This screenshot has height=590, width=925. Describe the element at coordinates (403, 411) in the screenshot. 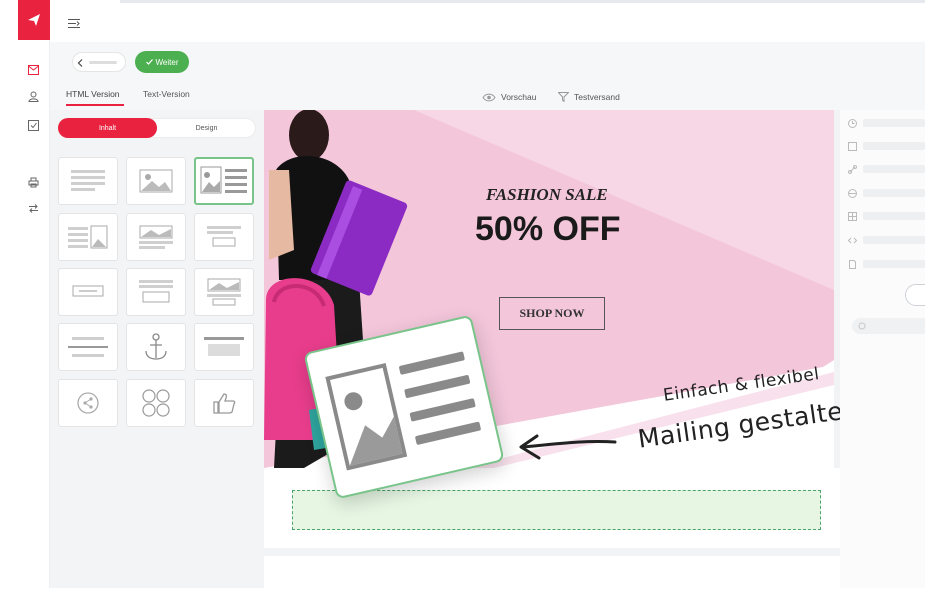

I see `image-text-drag-icon` at that location.